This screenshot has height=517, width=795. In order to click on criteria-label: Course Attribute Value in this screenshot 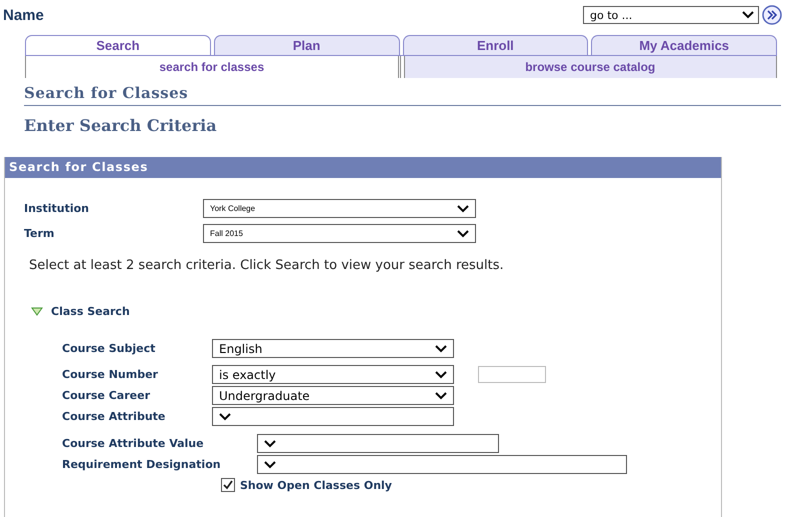, I will do `click(133, 443)`.